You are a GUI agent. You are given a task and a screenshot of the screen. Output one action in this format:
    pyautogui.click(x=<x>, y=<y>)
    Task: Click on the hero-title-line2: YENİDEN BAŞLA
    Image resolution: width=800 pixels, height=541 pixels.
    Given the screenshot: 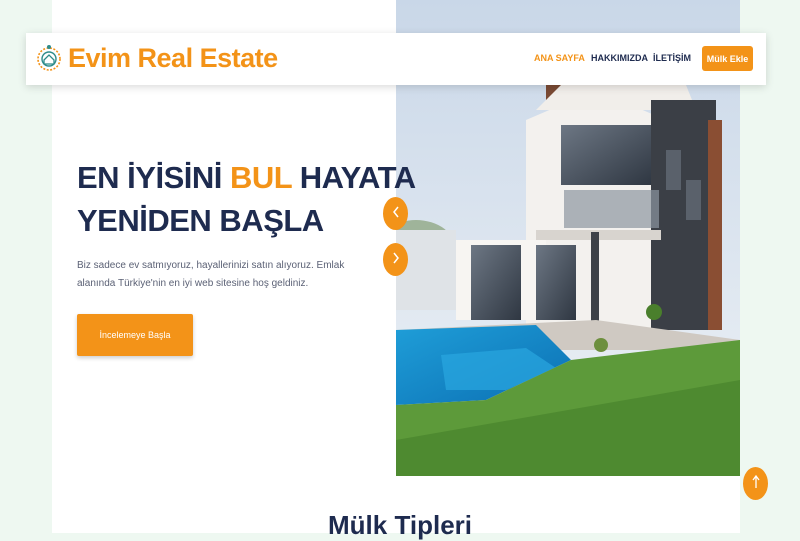 What is the action you would take?
    pyautogui.click(x=200, y=220)
    